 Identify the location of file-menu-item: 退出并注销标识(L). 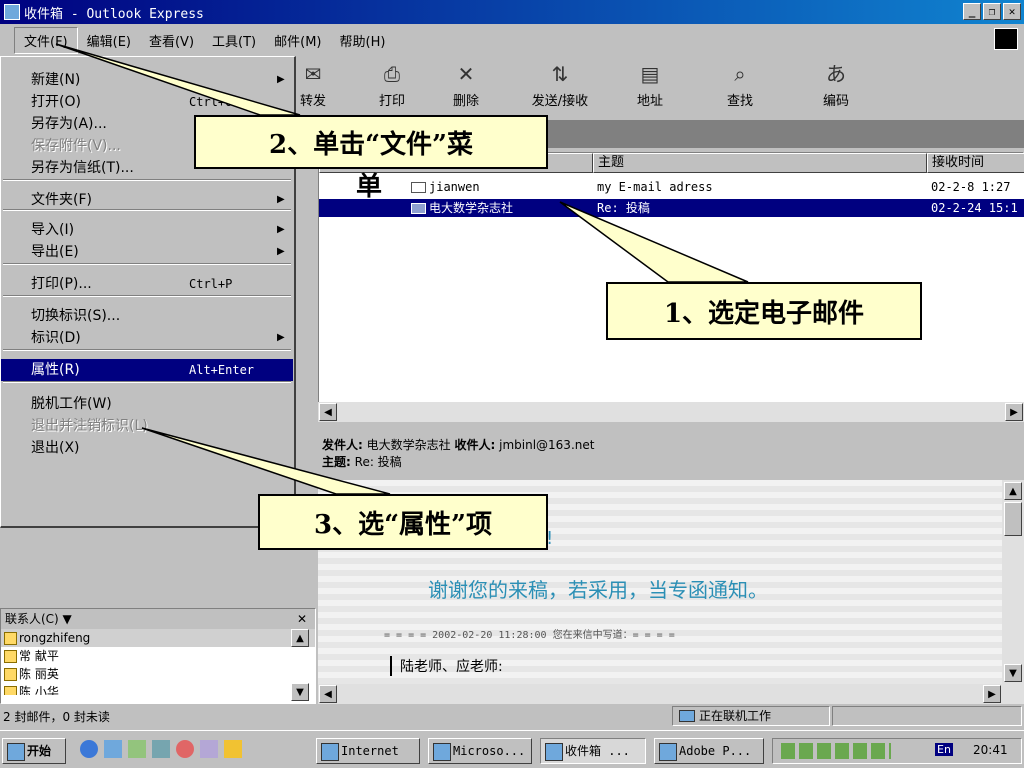
(89, 426).